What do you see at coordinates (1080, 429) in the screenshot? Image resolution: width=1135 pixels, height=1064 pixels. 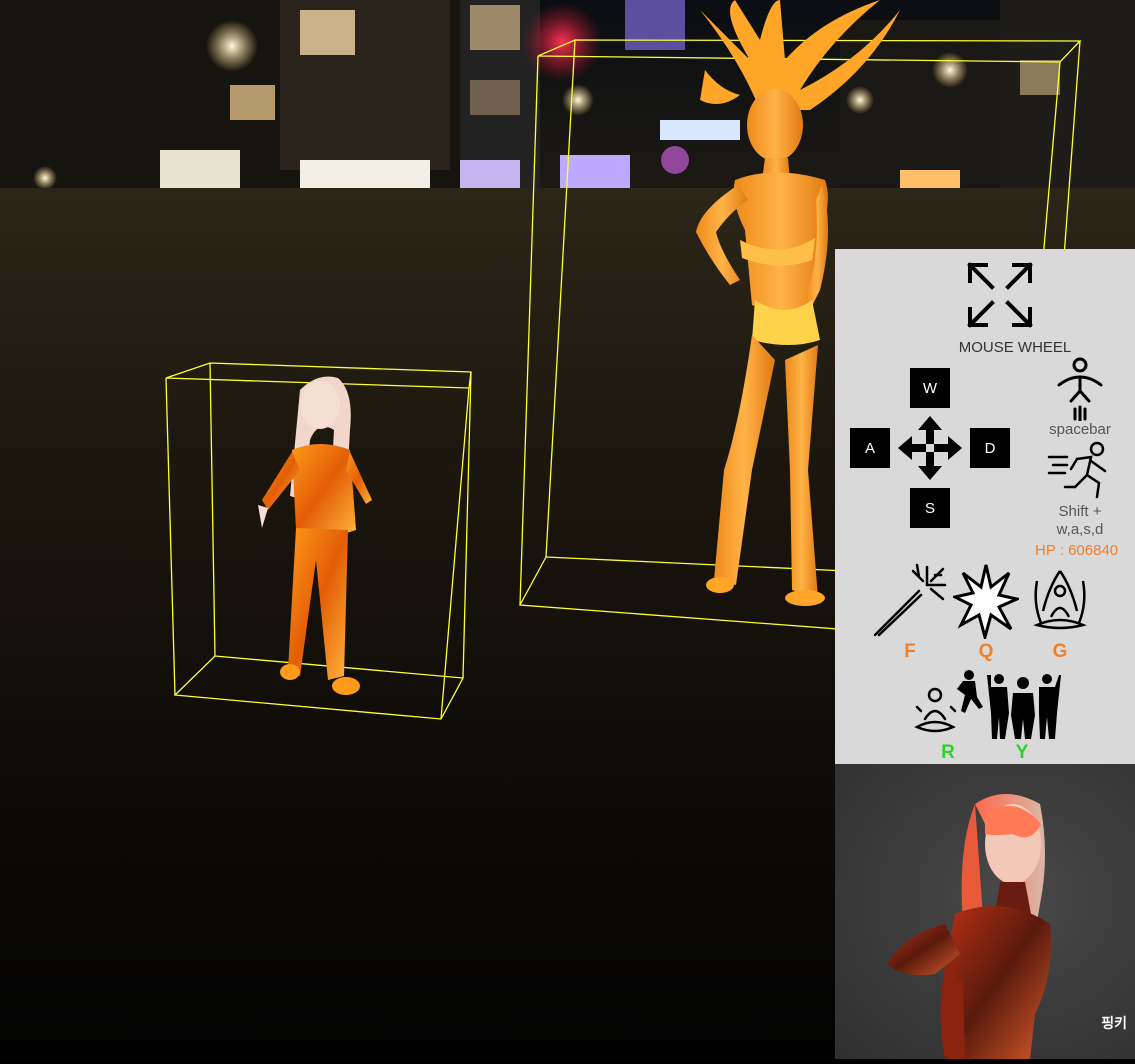 I see `jump-label: spacebar` at bounding box center [1080, 429].